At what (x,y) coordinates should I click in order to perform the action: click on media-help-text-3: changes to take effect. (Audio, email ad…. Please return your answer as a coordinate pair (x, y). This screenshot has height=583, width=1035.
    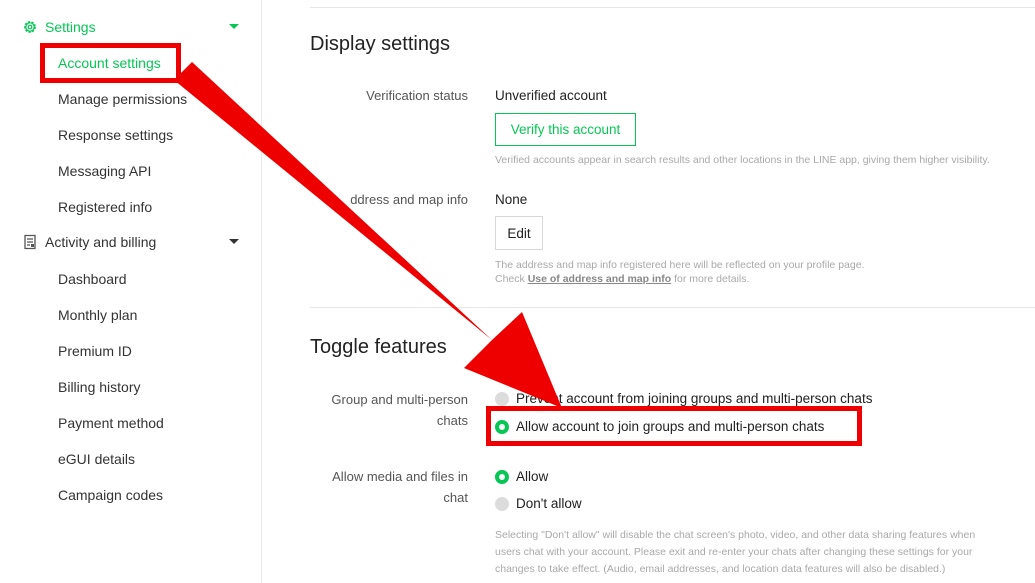
    Looking at the image, I should click on (720, 569).